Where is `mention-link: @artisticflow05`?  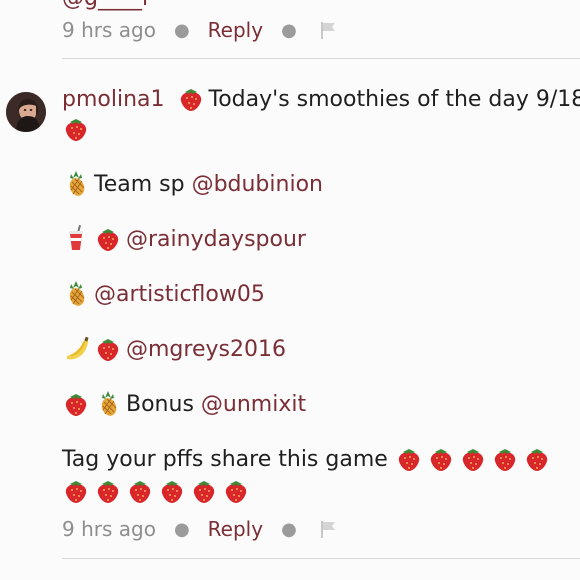
mention-link: @artisticflow05 is located at coordinates (179, 294).